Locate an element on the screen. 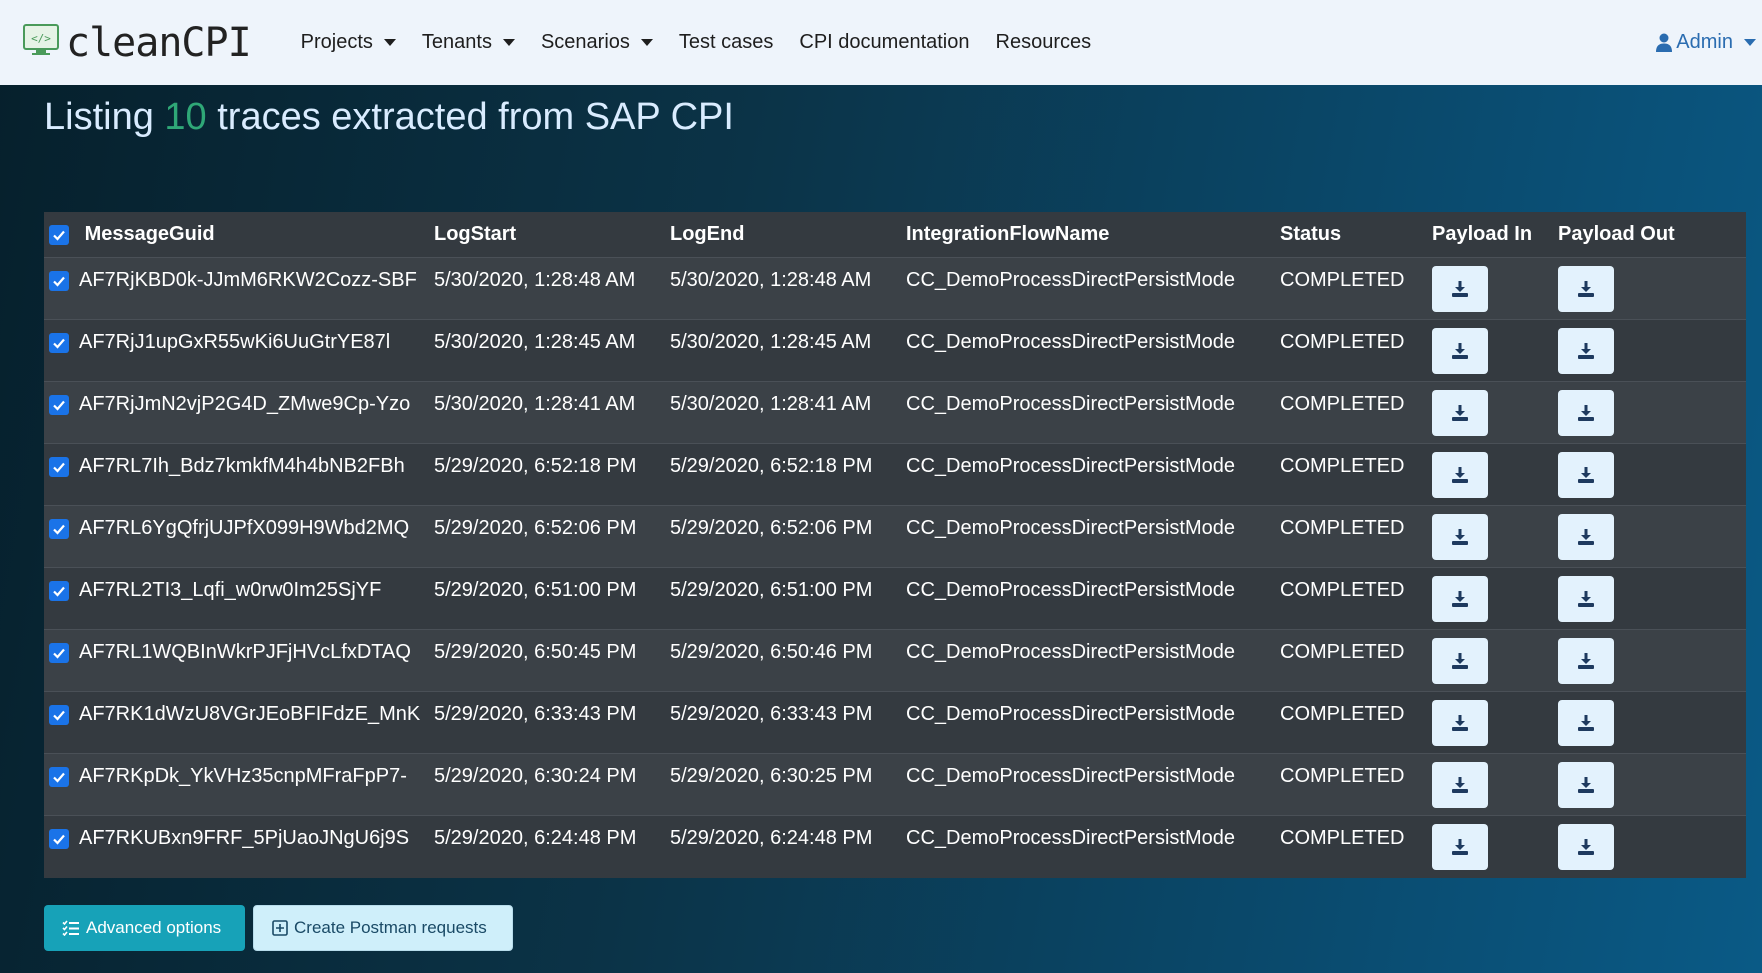 This screenshot has height=973, width=1762. nav-projects-label: Projects is located at coordinates (336, 42).